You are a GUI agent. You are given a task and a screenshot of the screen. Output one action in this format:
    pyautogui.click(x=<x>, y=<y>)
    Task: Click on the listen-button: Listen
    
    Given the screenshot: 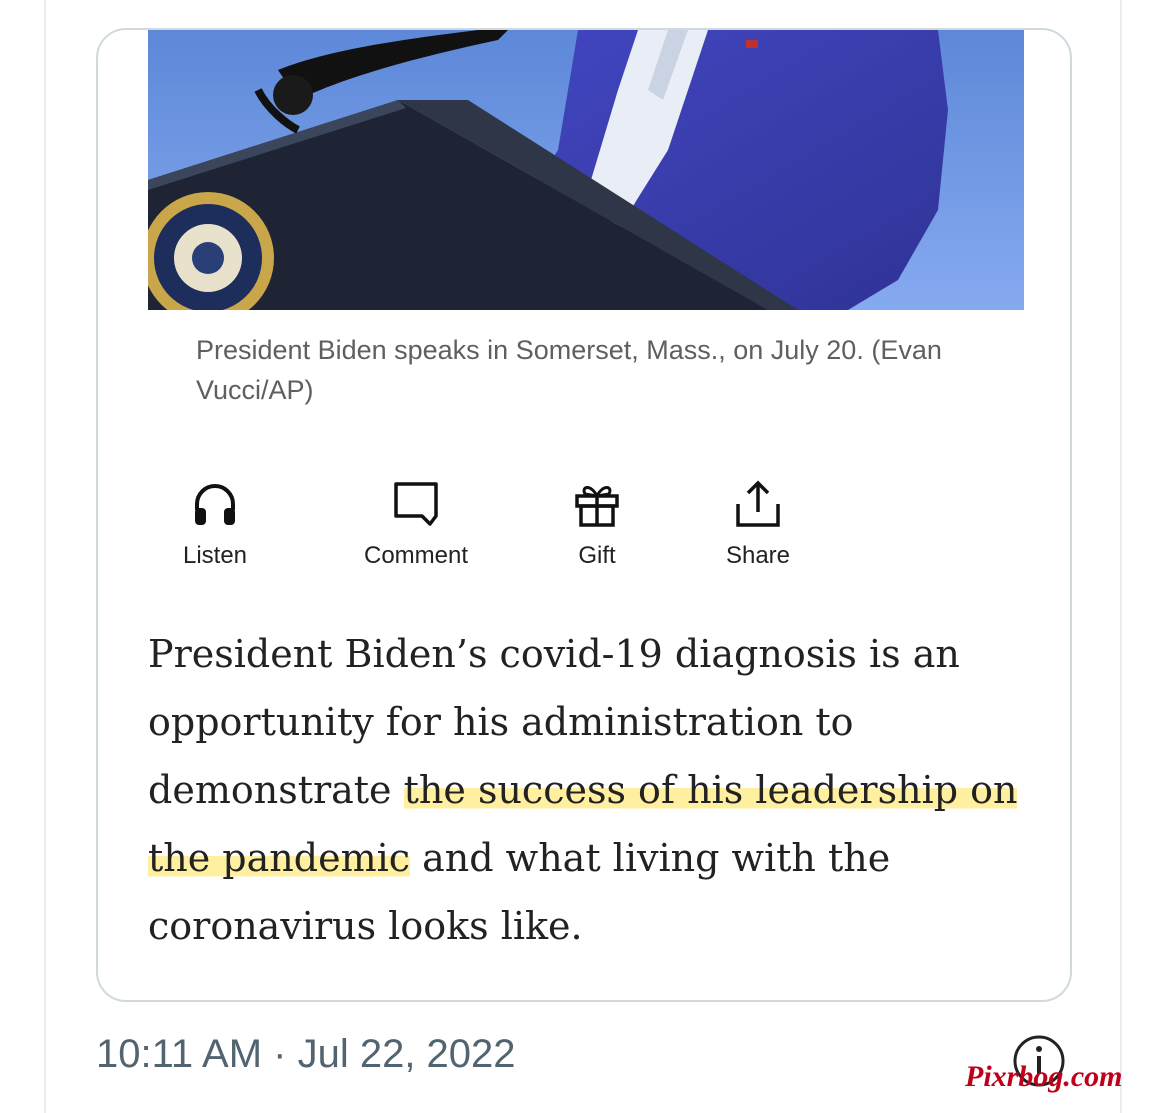 What is the action you would take?
    pyautogui.click(x=215, y=525)
    